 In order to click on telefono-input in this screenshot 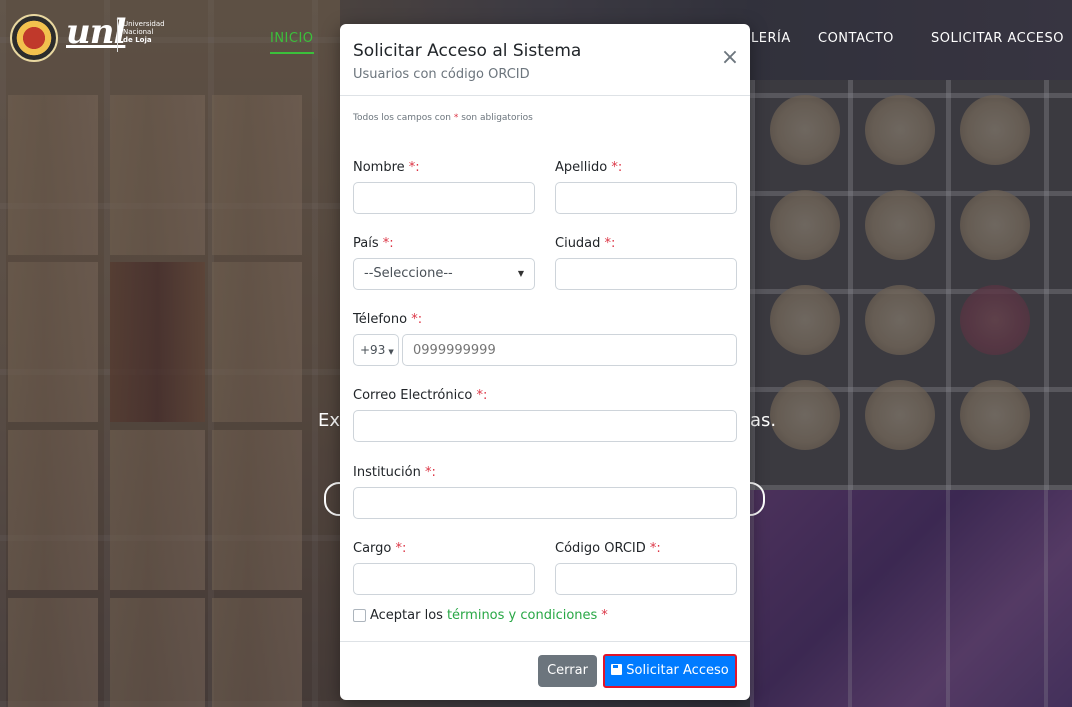, I will do `click(569, 350)`.